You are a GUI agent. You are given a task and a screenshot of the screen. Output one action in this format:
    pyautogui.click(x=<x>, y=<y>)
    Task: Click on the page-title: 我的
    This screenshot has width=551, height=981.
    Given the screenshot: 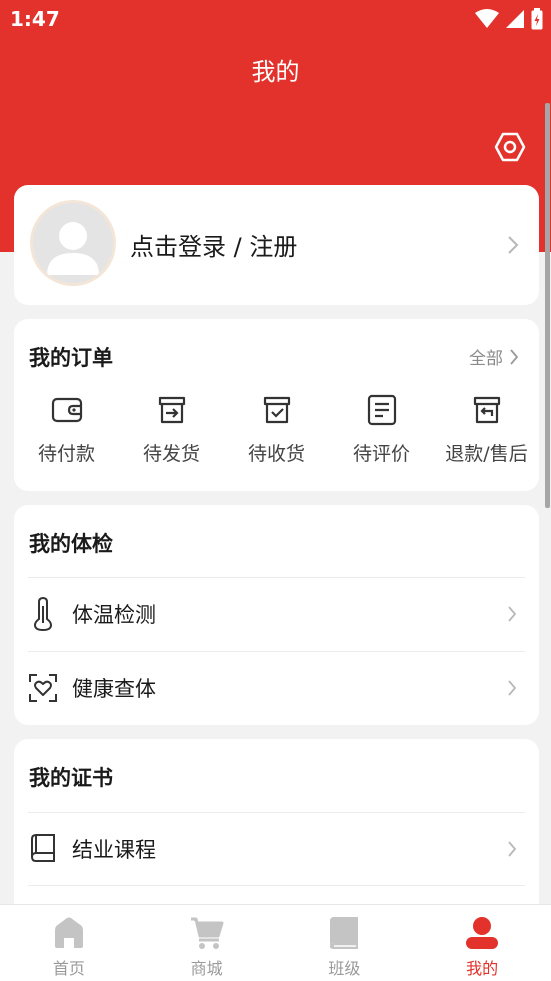 What is the action you would take?
    pyautogui.click(x=275, y=72)
    